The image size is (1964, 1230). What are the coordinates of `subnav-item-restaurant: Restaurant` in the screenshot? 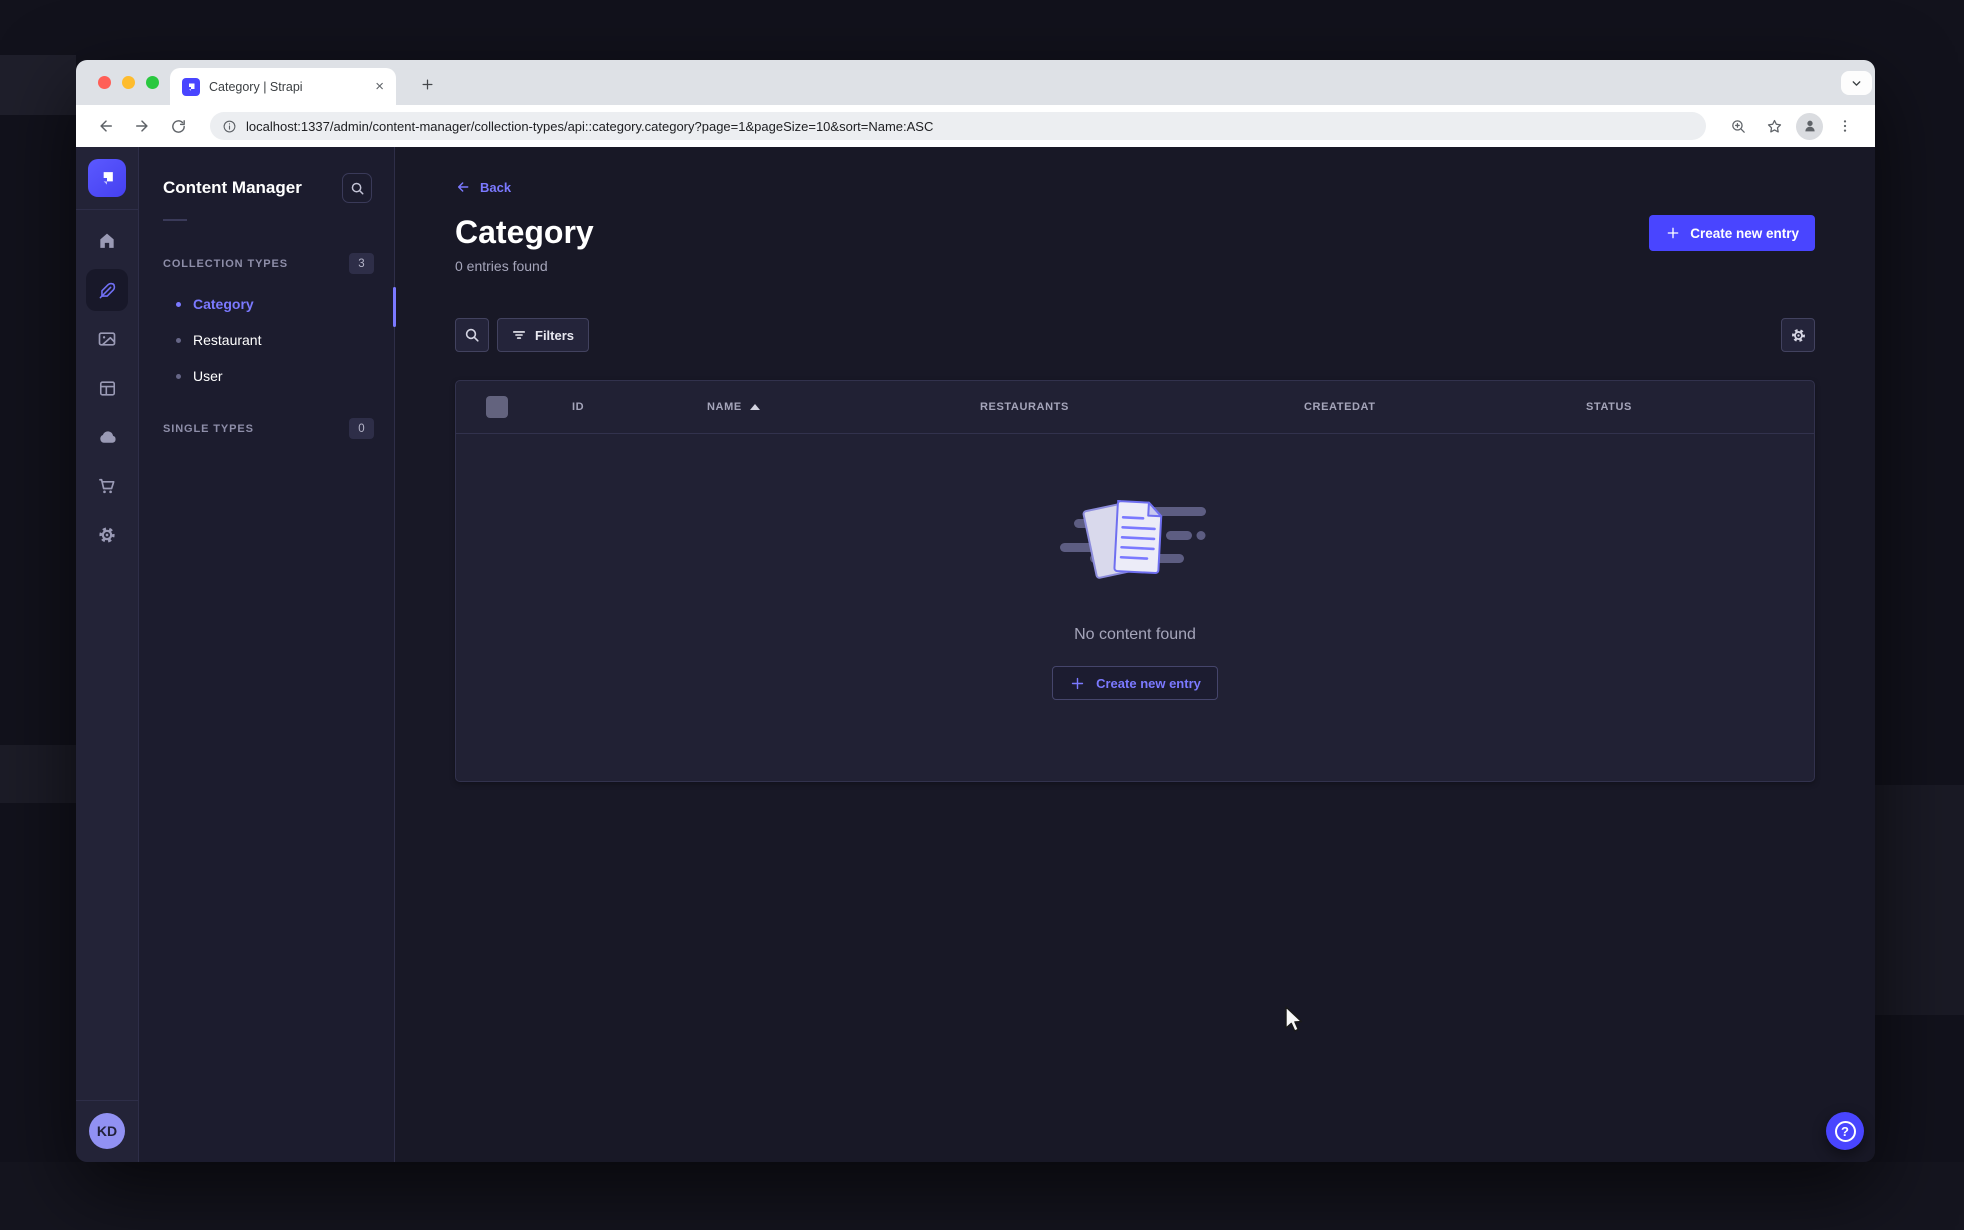 It's located at (266, 340).